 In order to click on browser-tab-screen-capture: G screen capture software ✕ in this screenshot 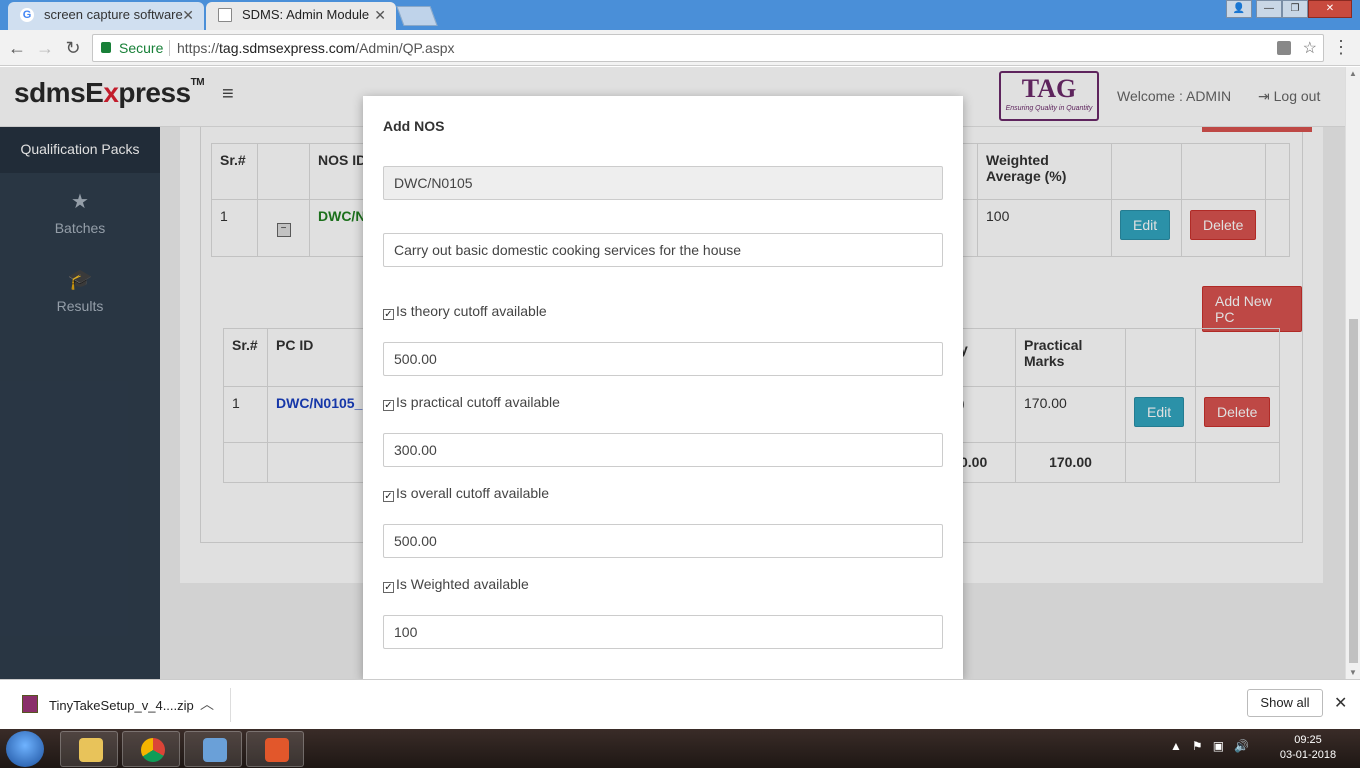, I will do `click(106, 16)`.